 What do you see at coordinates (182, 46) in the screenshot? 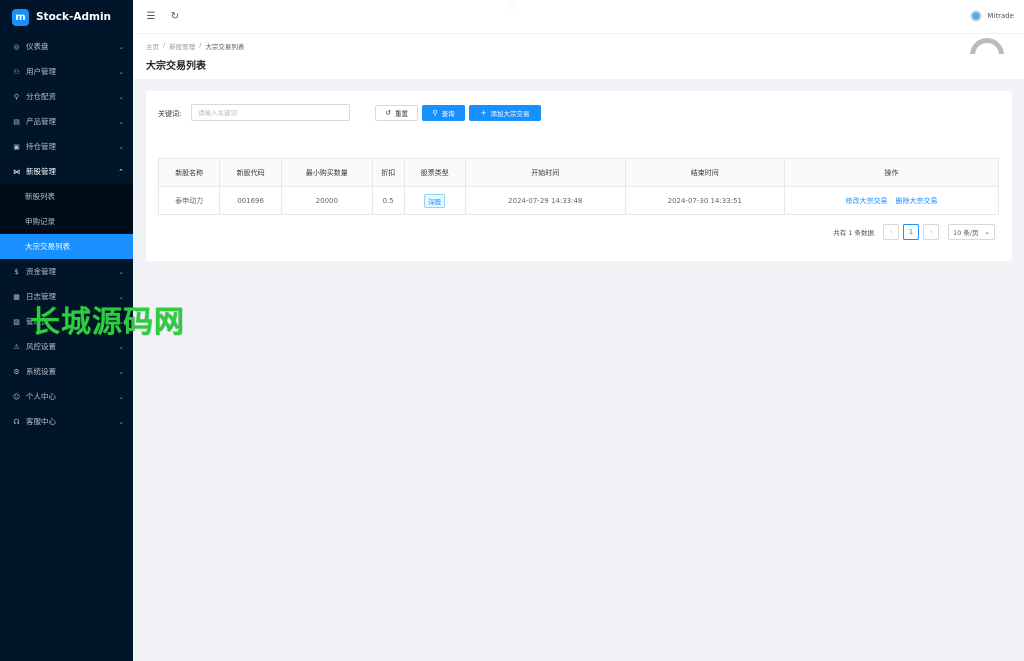
I see `breadcrumb-ipo: 新股管理` at bounding box center [182, 46].